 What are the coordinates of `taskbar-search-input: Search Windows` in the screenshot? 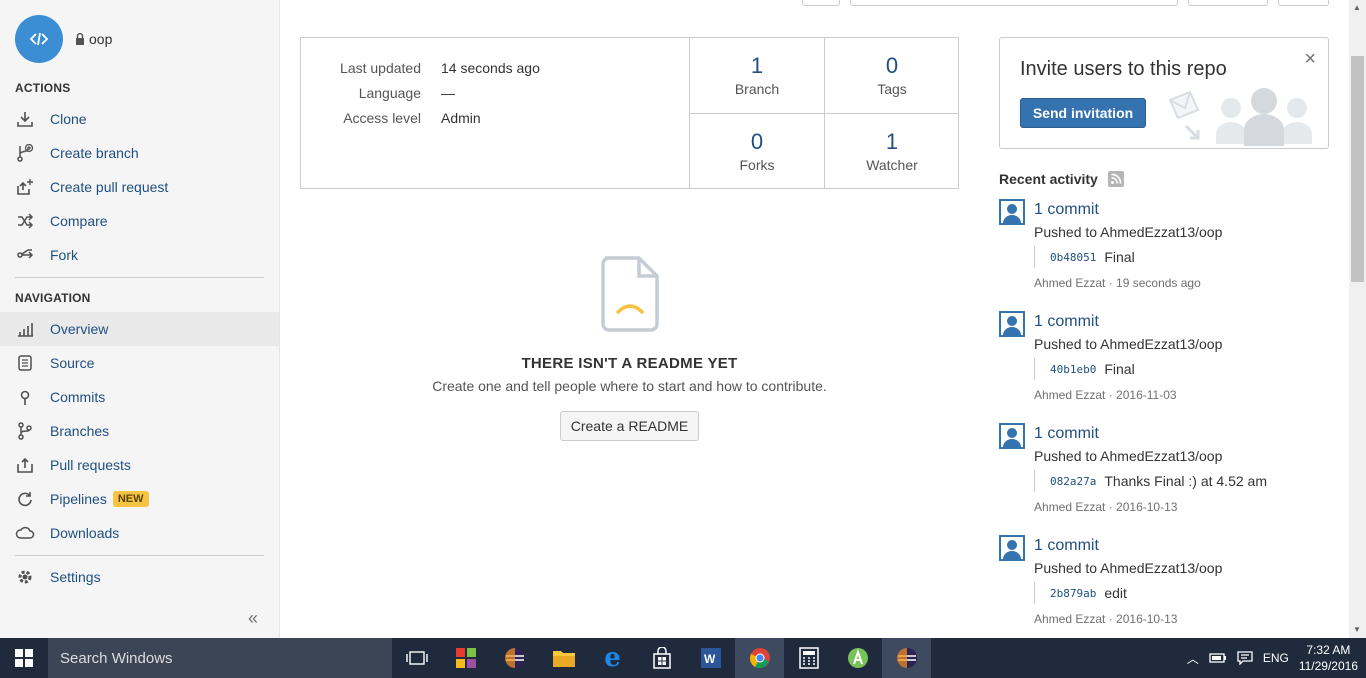 It's located at (220, 658).